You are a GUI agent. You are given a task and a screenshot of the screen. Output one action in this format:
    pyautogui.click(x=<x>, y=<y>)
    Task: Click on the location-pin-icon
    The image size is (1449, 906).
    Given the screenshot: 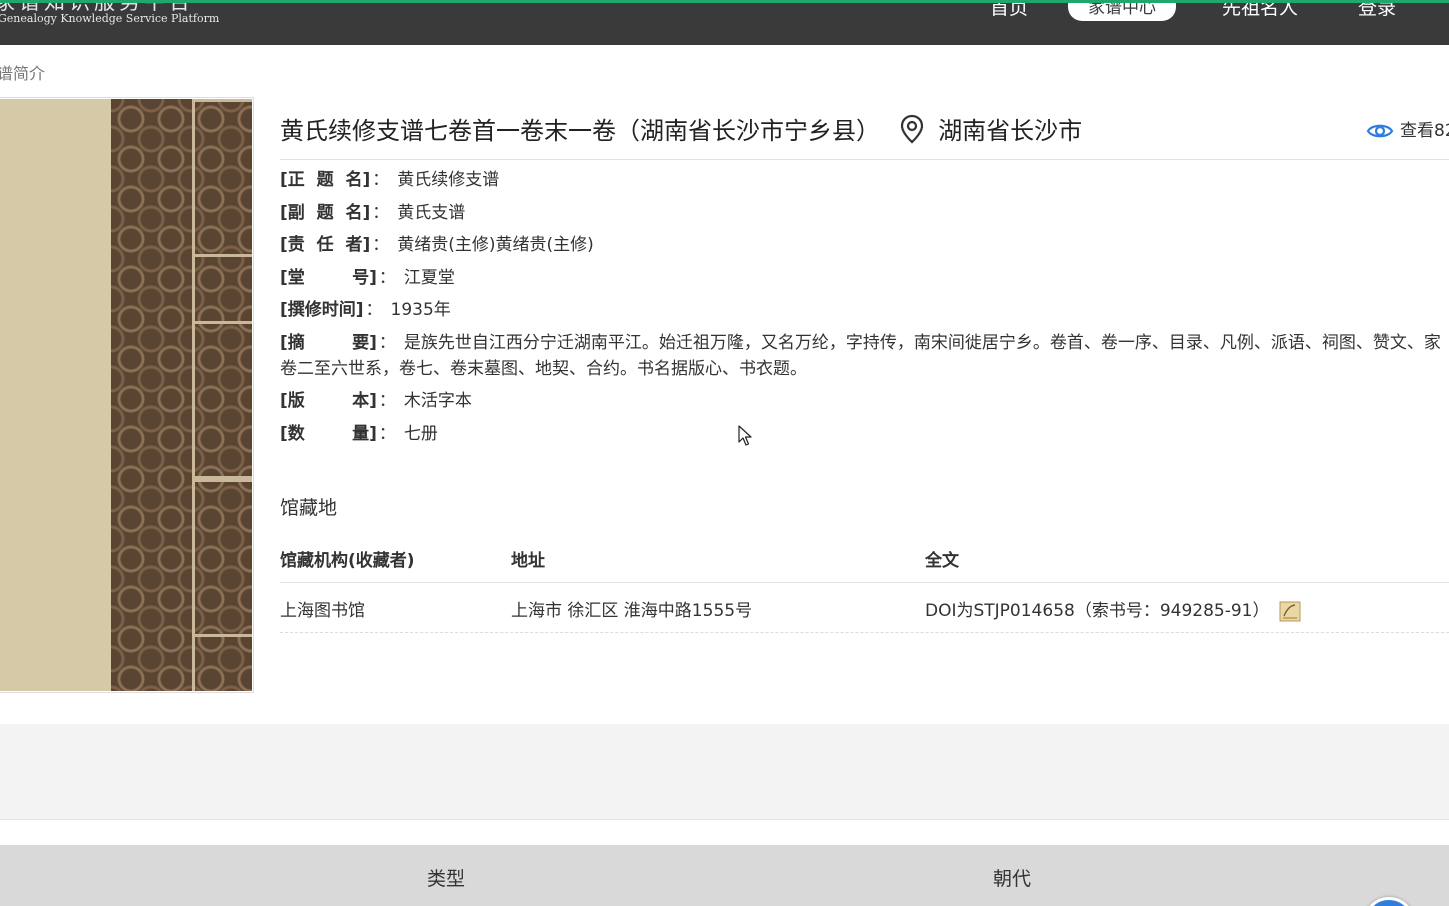 What is the action you would take?
    pyautogui.click(x=912, y=128)
    